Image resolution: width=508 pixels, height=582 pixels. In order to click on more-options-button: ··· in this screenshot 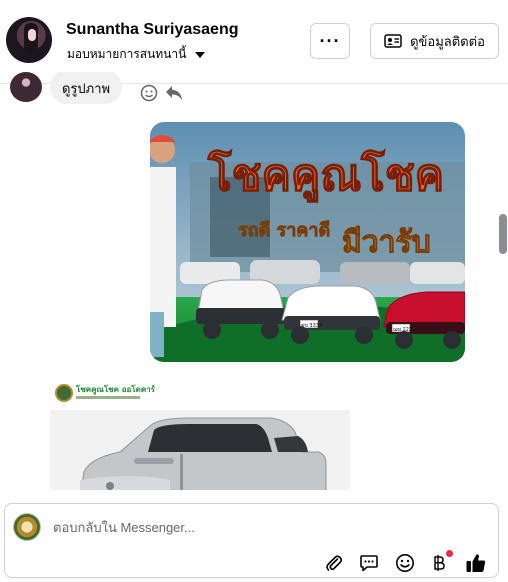, I will do `click(330, 41)`.